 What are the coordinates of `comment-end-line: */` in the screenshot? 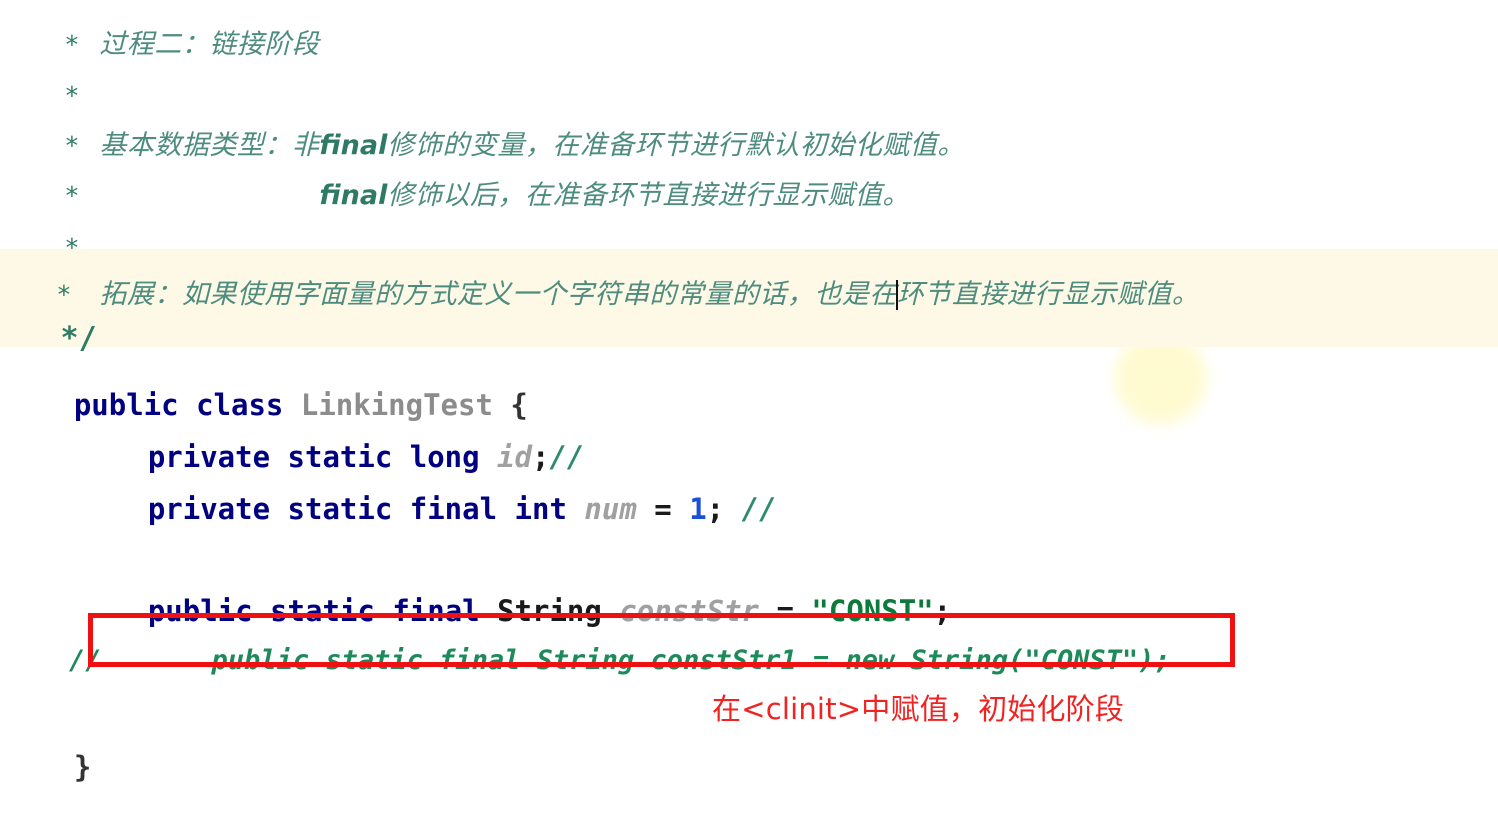 It's located at (749, 339).